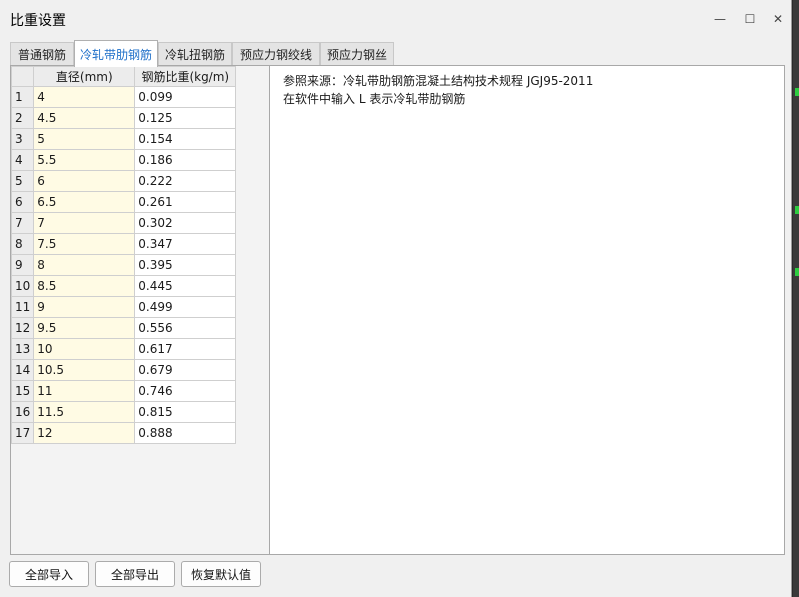 This screenshot has width=799, height=597. What do you see at coordinates (84, 223) in the screenshot?
I see `diameter-cell: 7` at bounding box center [84, 223].